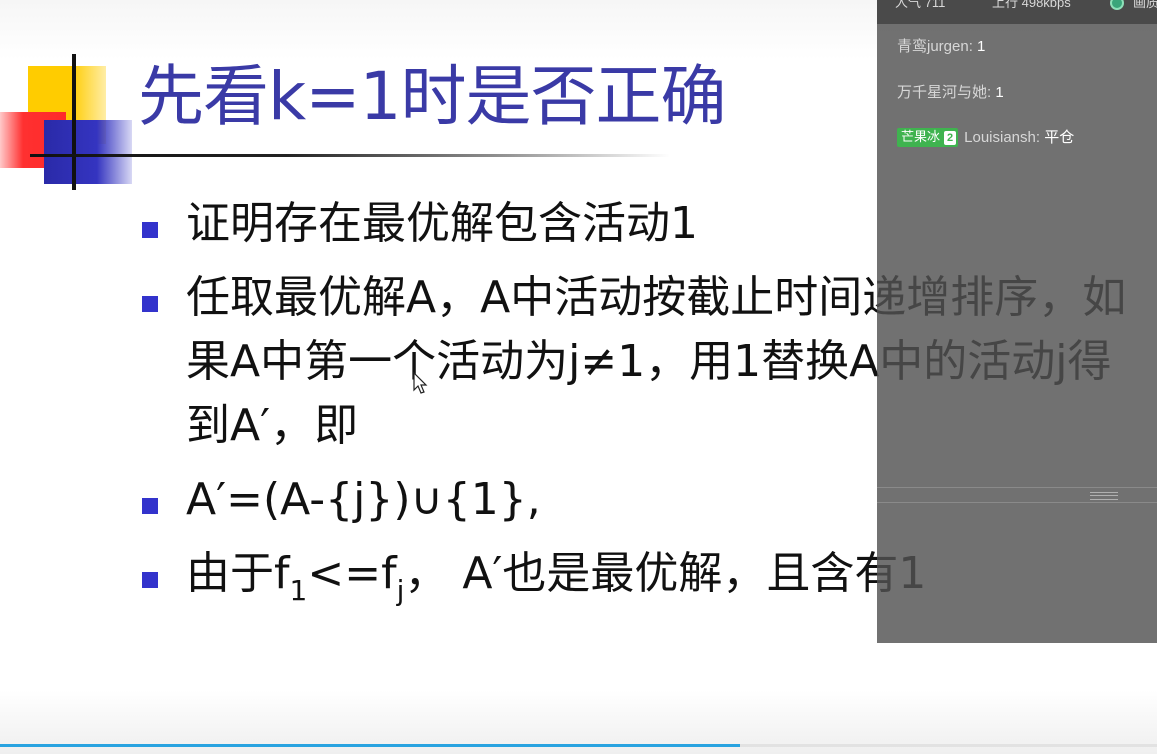 The height and width of the screenshot is (754, 1157). I want to click on chat-text: 平仓, so click(1059, 137).